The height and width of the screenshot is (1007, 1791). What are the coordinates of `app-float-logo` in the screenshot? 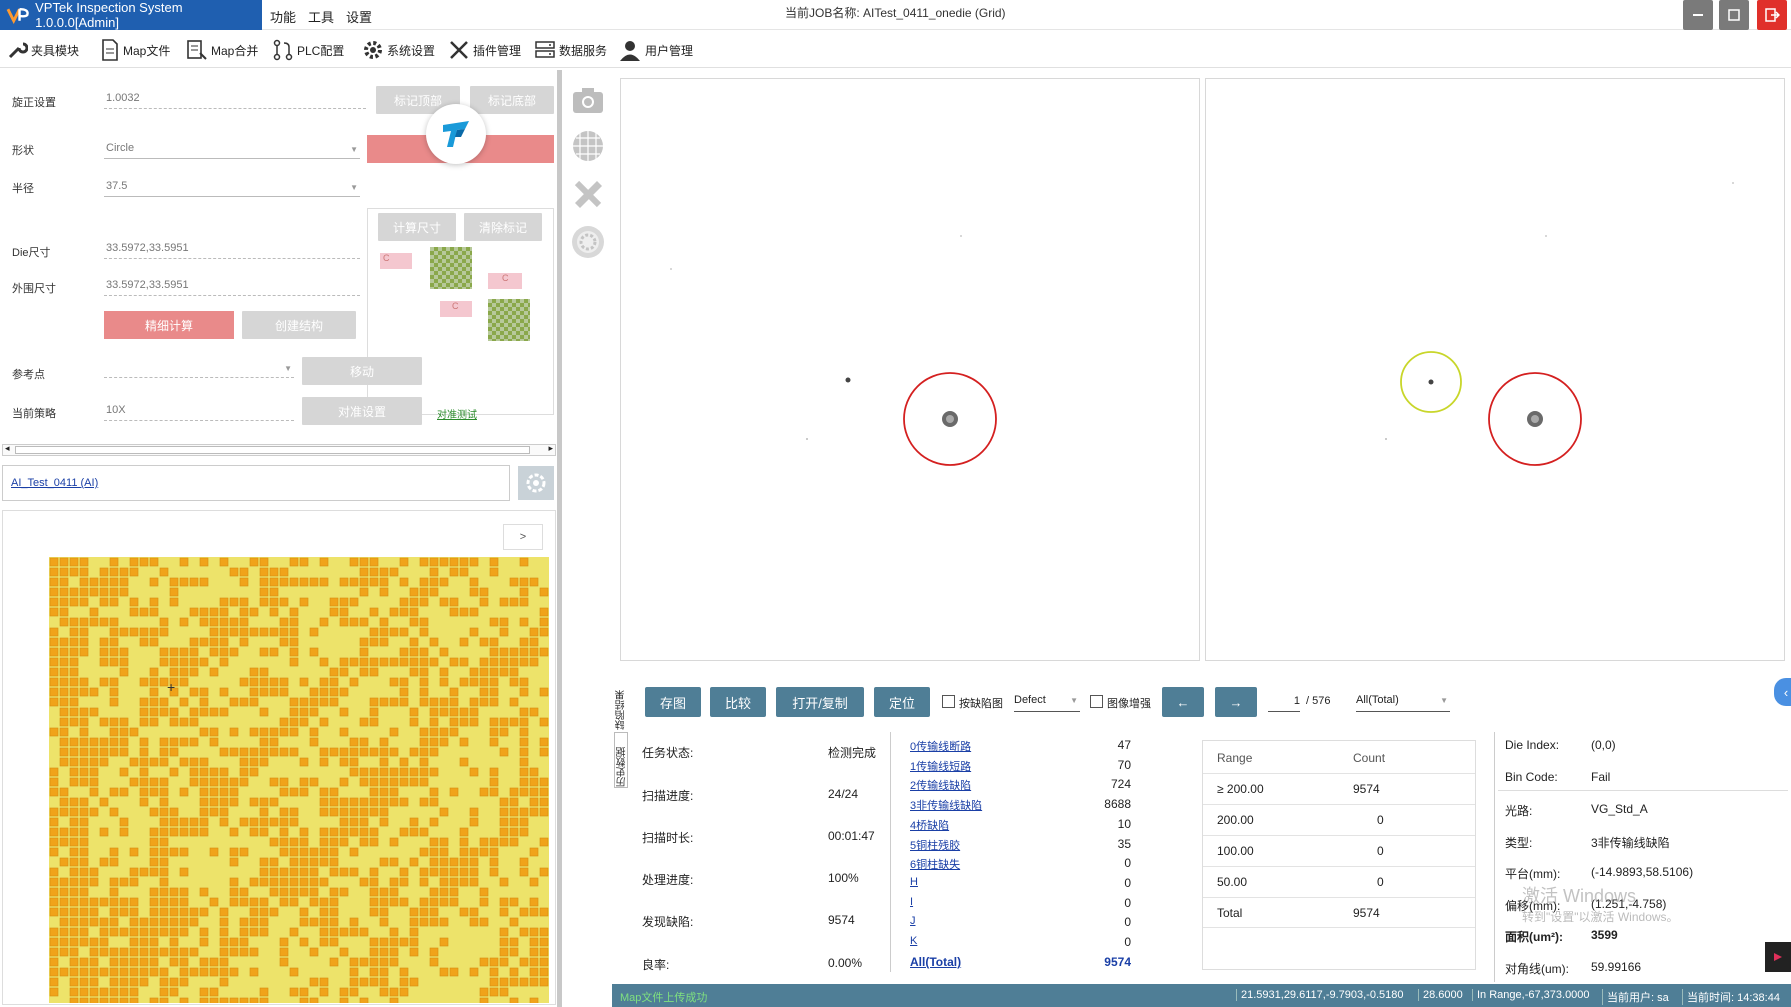 It's located at (456, 134).